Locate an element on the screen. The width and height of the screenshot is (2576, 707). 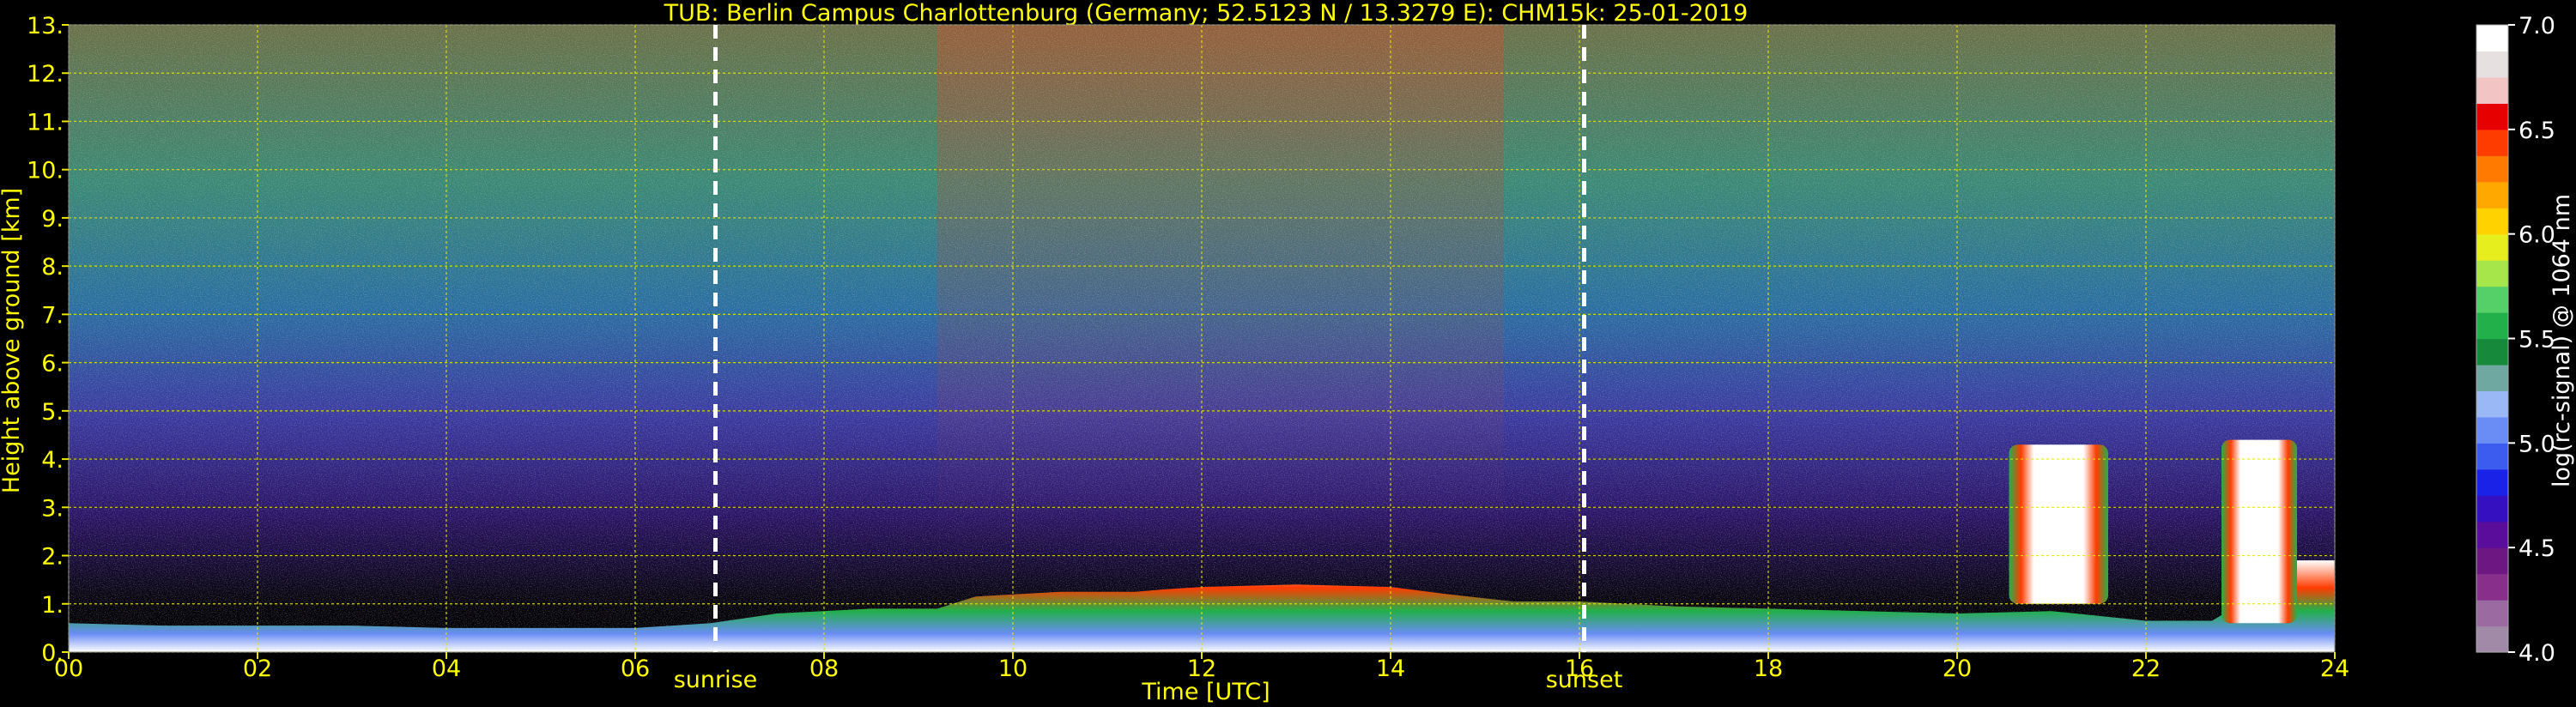
x-tick-label: 14 is located at coordinates (1390, 669).